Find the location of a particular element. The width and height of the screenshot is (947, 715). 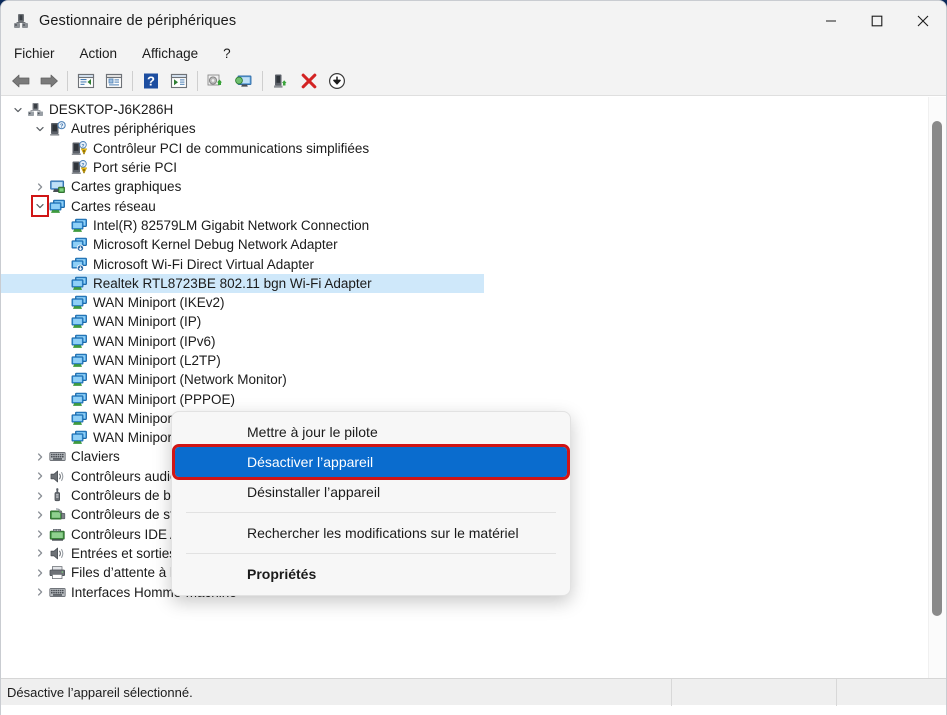

context-menu-item-label: Désinstaller l’appareil is located at coordinates (314, 492).